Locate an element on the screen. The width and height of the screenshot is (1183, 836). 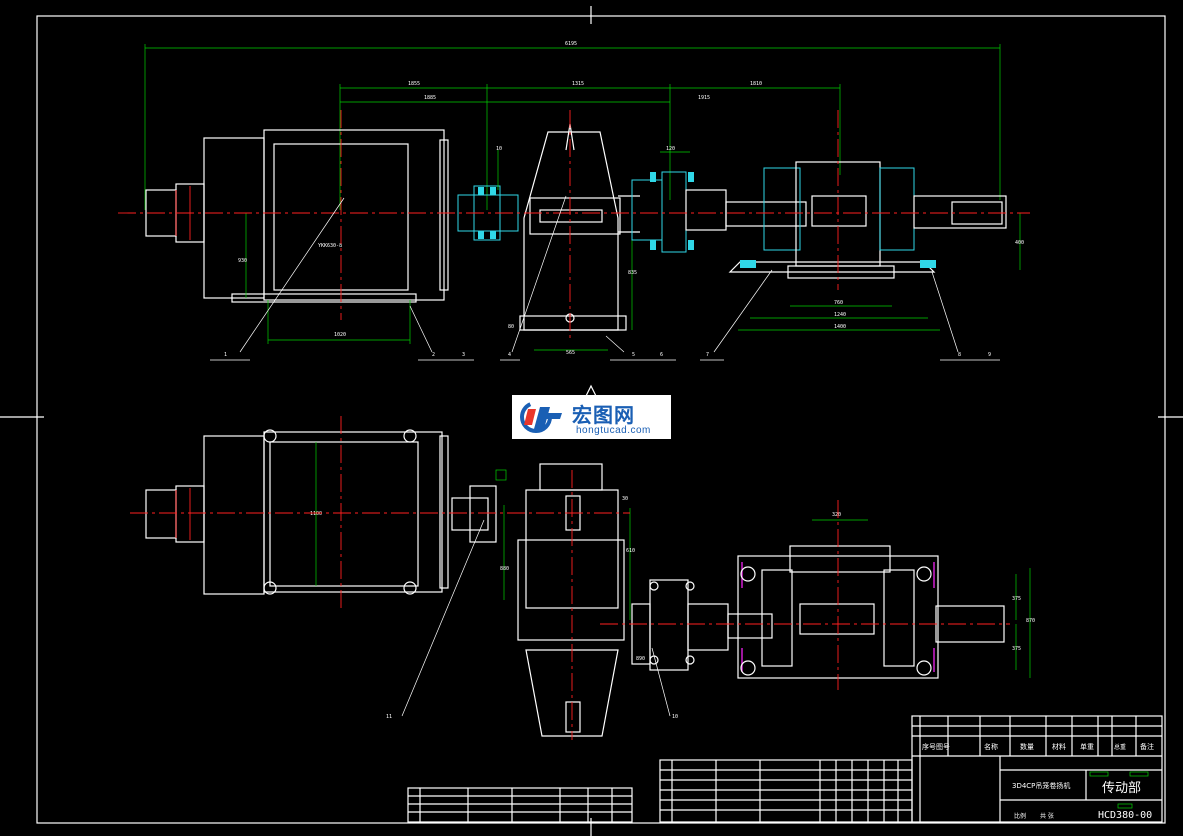
balloon-3: 3 is located at coordinates (463, 355).